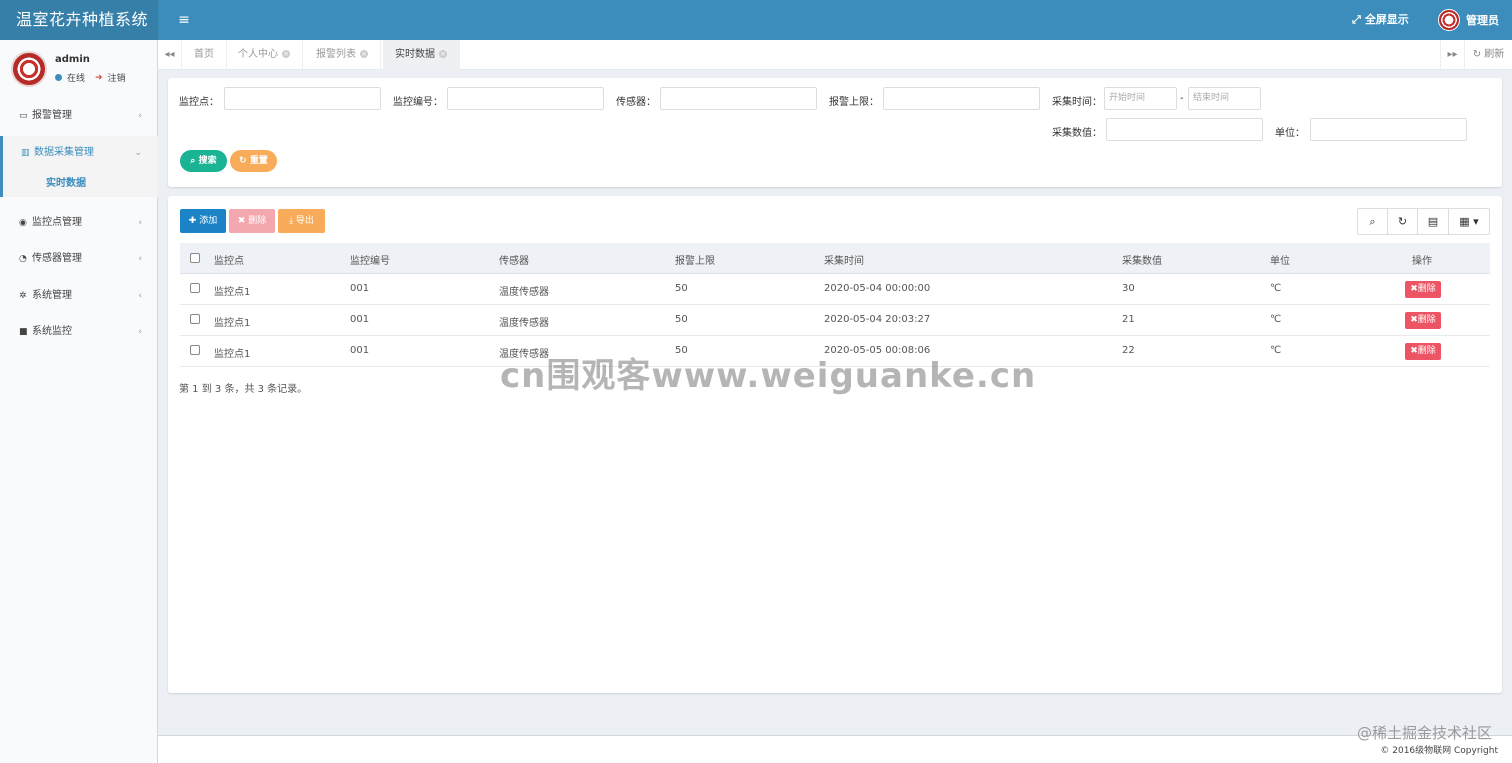 This screenshot has width=1512, height=763. Describe the element at coordinates (79, 296) in the screenshot. I see `sidebar-item-system: ✲ 系统管理 ‹` at that location.